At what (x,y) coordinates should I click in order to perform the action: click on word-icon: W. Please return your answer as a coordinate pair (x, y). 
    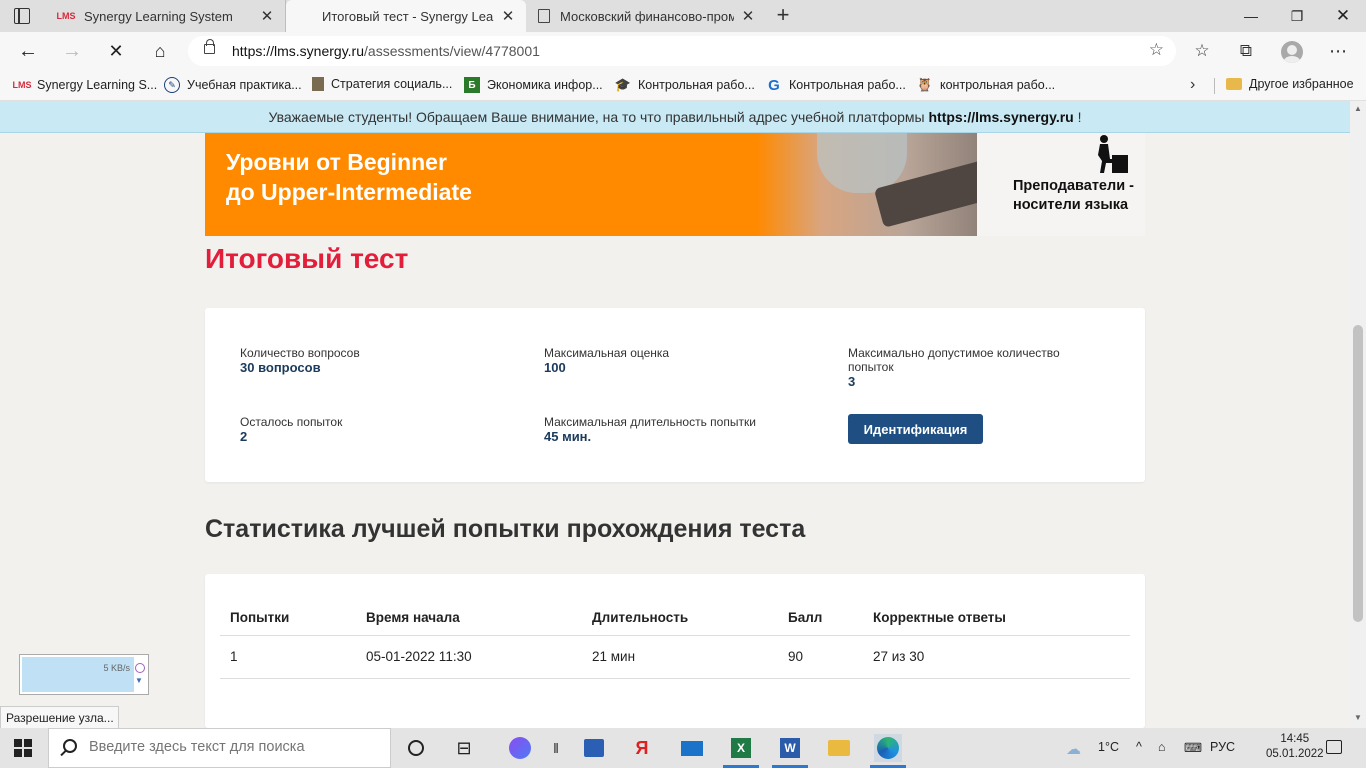
    Looking at the image, I should click on (790, 748).